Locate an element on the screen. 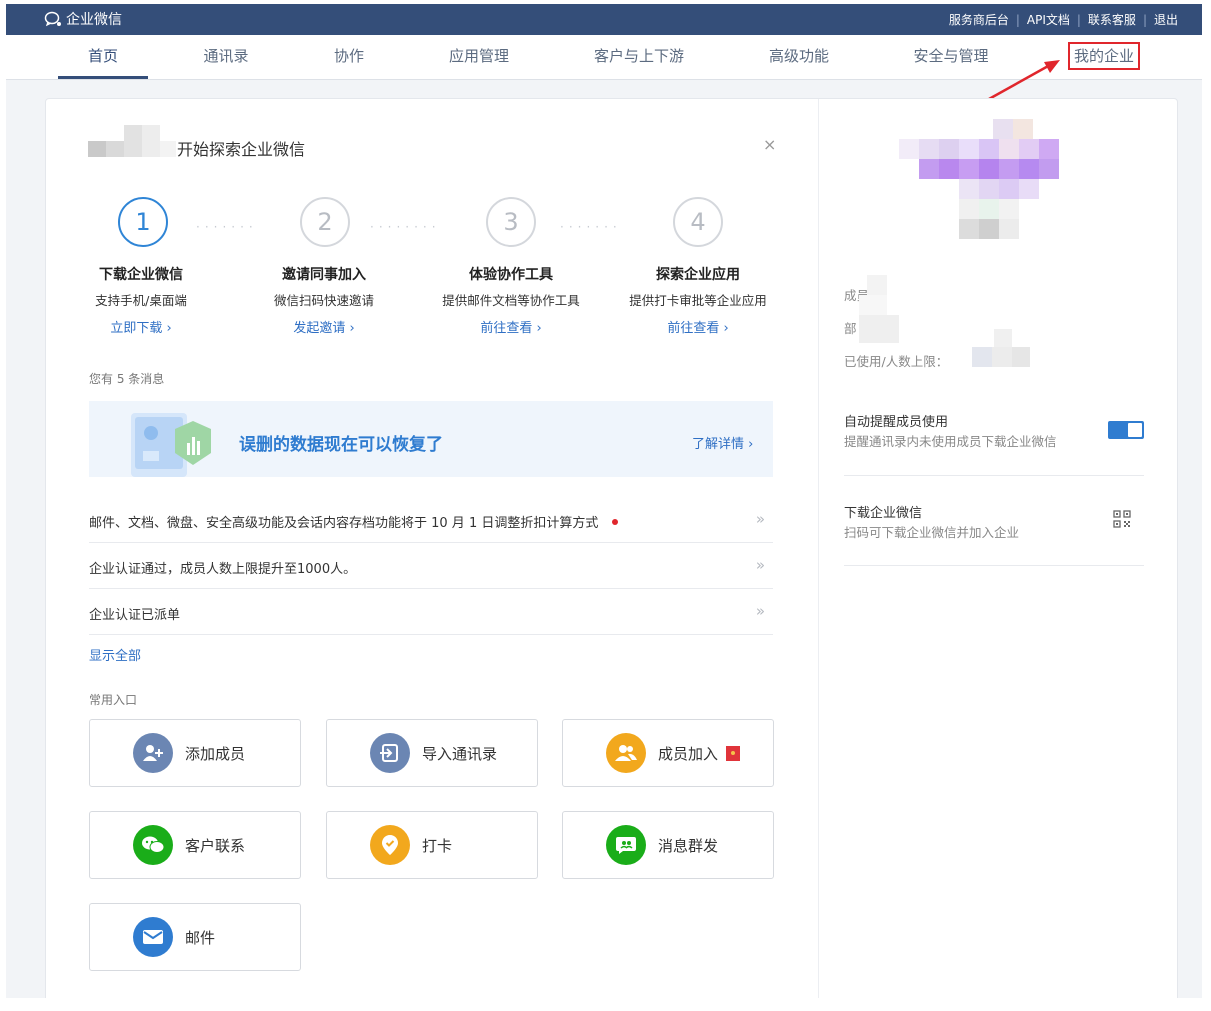 The height and width of the screenshot is (1011, 1211). add-member-button: 添加成员 is located at coordinates (195, 753).